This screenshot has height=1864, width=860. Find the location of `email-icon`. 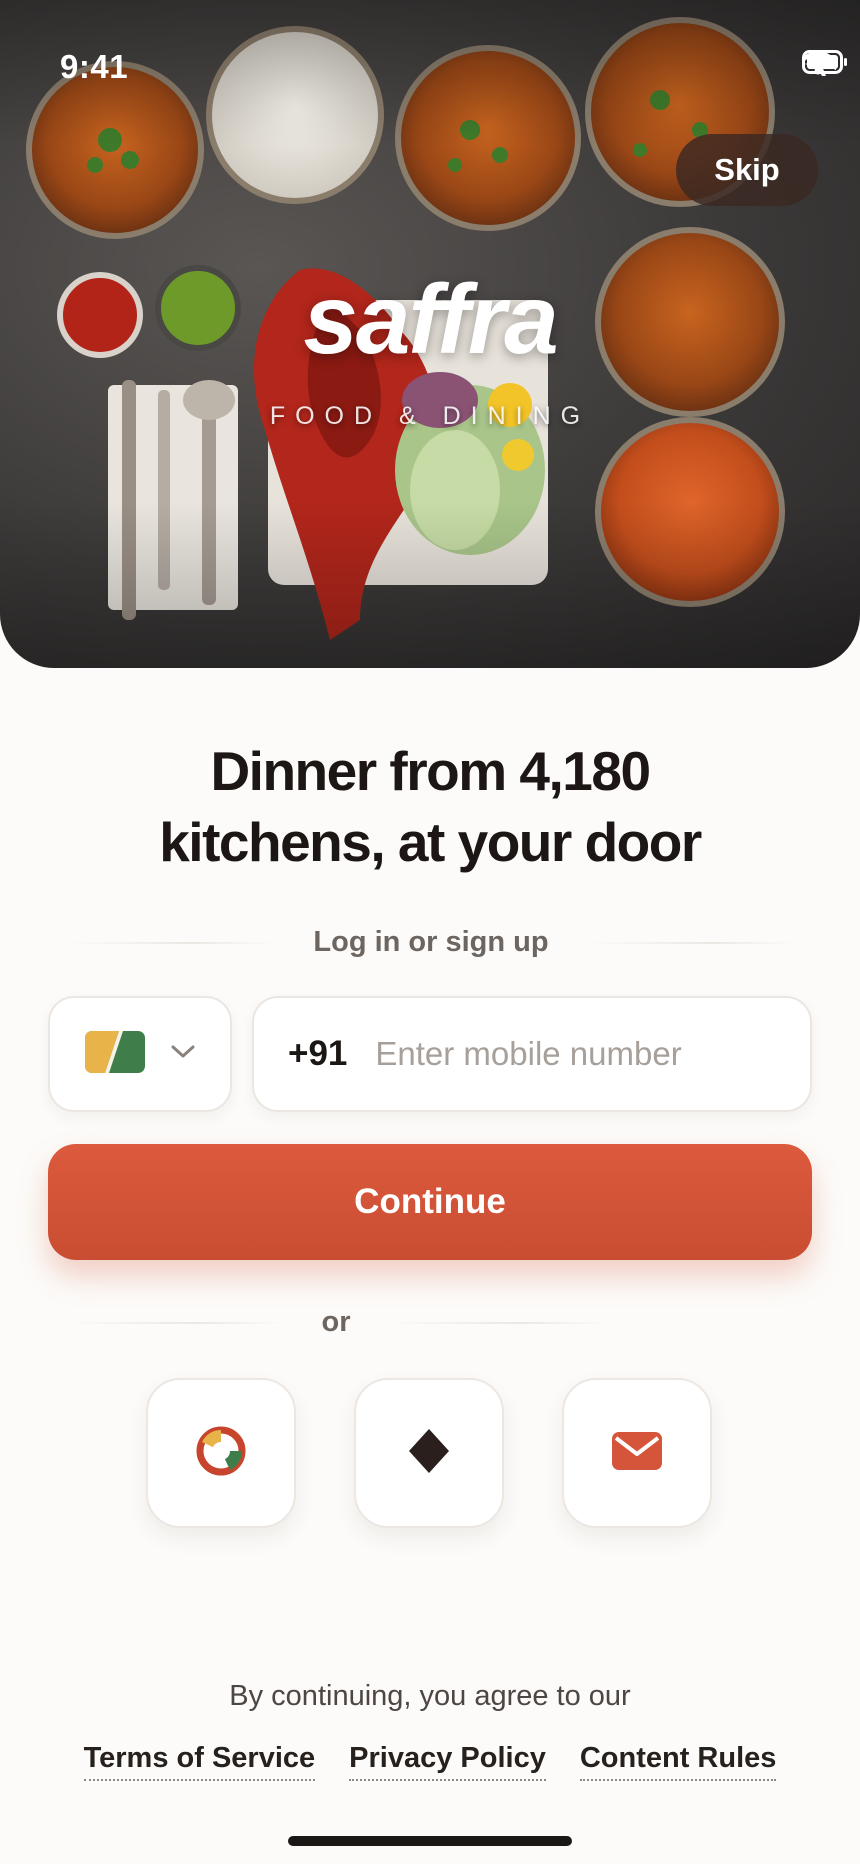

email-icon is located at coordinates (637, 1453).